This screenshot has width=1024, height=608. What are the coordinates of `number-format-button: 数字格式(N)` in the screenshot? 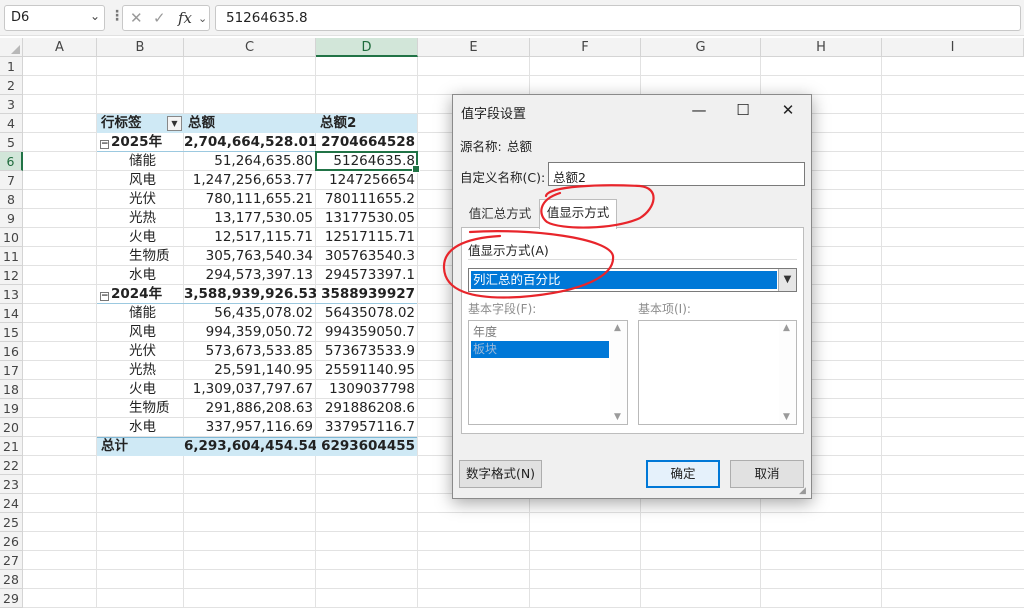 It's located at (500, 474).